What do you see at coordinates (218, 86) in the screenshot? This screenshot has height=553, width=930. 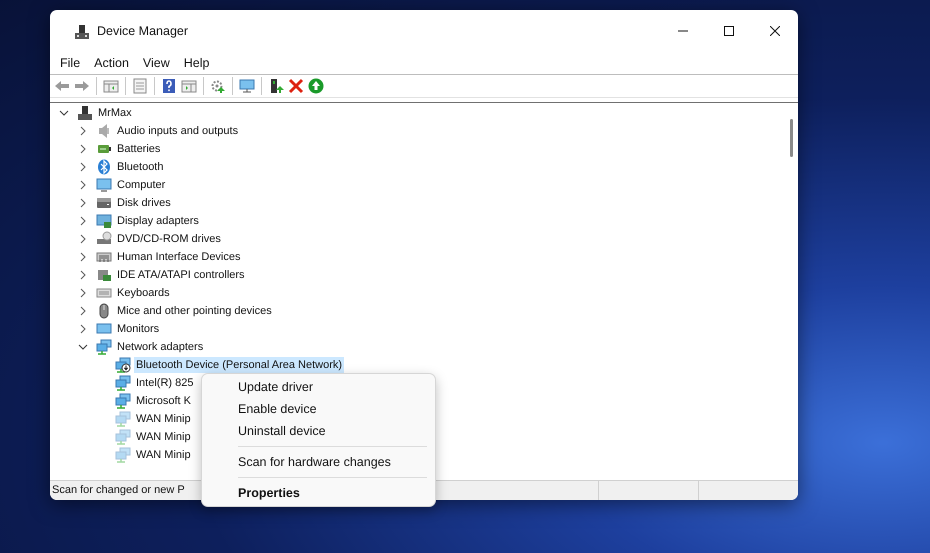 I see `gear-icon` at bounding box center [218, 86].